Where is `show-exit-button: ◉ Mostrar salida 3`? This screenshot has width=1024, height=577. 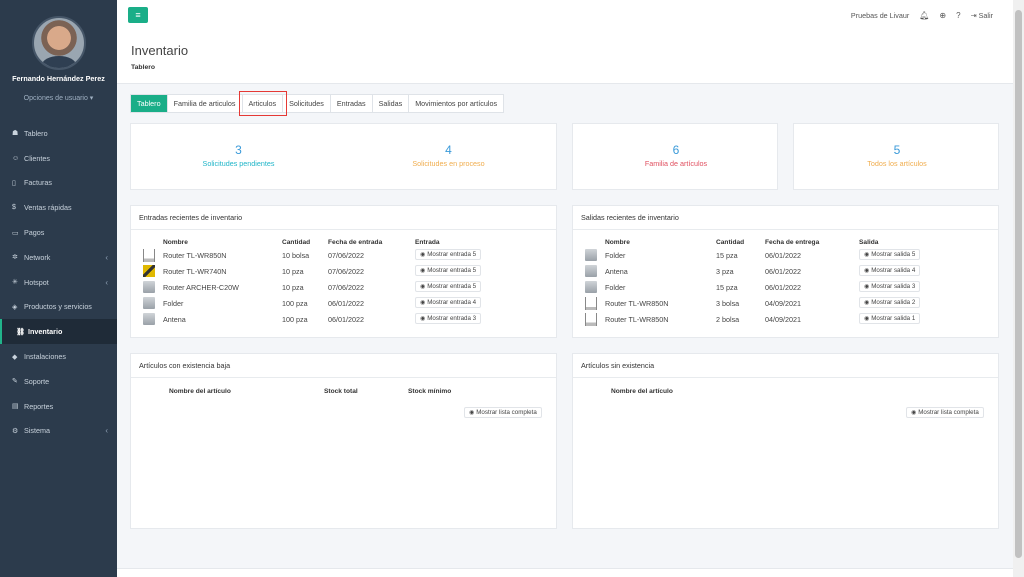 show-exit-button: ◉ Mostrar salida 3 is located at coordinates (890, 286).